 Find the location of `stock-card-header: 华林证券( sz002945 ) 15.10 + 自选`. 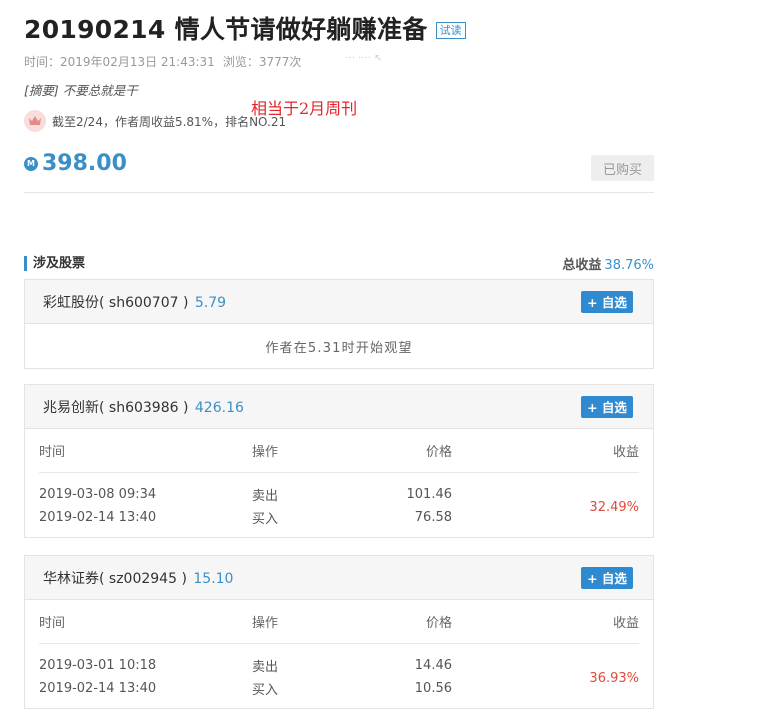

stock-card-header: 华林证券( sz002945 ) 15.10 + 自选 is located at coordinates (339, 578).